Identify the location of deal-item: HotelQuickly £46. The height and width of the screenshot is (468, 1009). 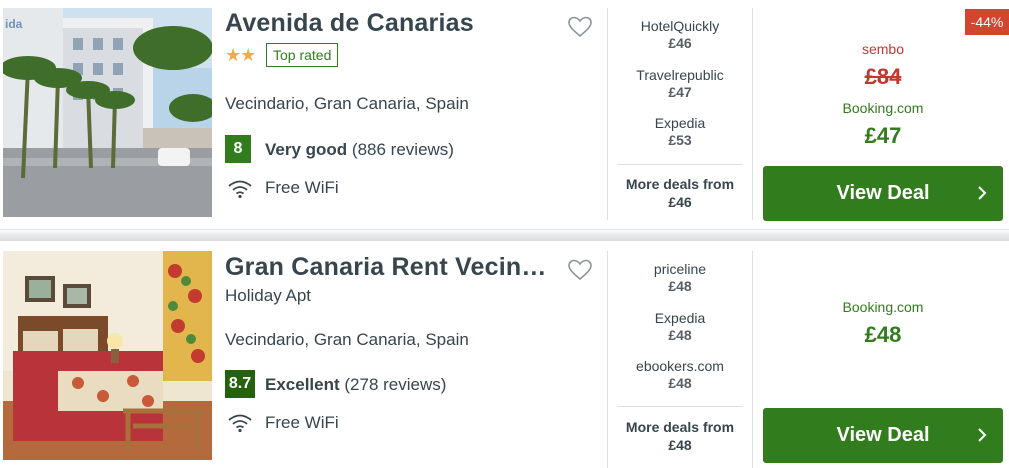
(680, 42).